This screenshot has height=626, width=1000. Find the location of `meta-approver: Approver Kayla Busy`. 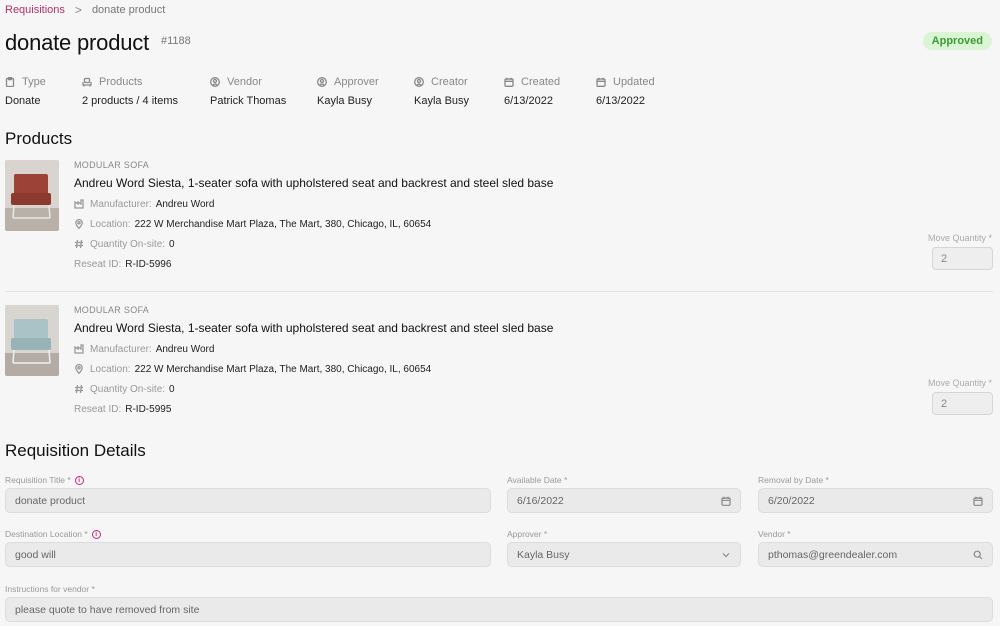

meta-approver: Approver Kayla Busy is located at coordinates (348, 91).